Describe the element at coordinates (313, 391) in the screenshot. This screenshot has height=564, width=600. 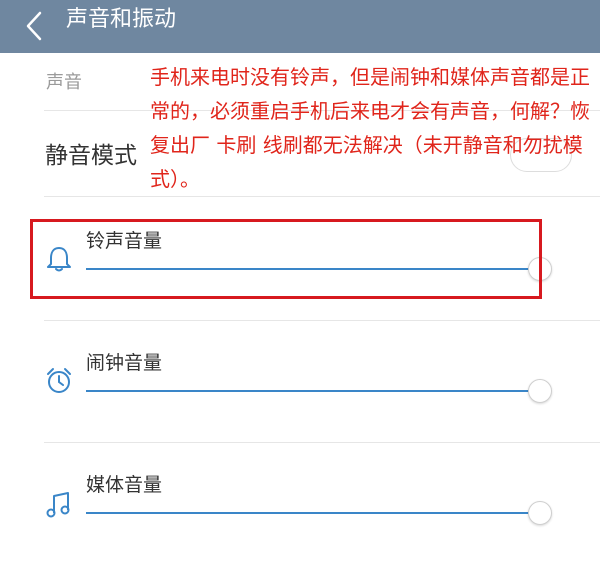
I see `alarm-volume-track` at that location.